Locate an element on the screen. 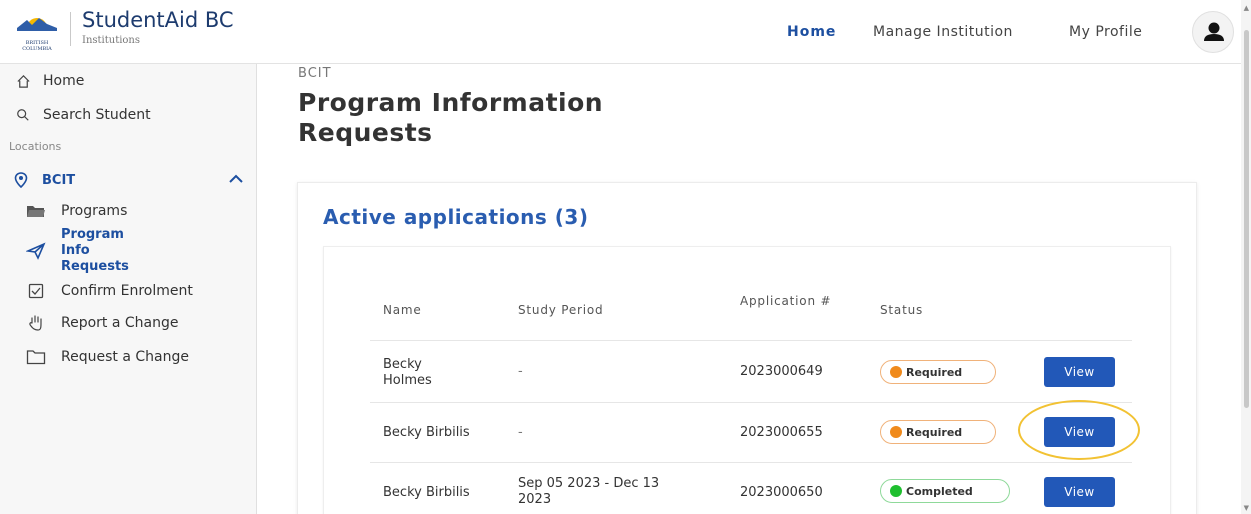 The width and height of the screenshot is (1251, 514). sidebar-item-home: Home is located at coordinates (128, 81).